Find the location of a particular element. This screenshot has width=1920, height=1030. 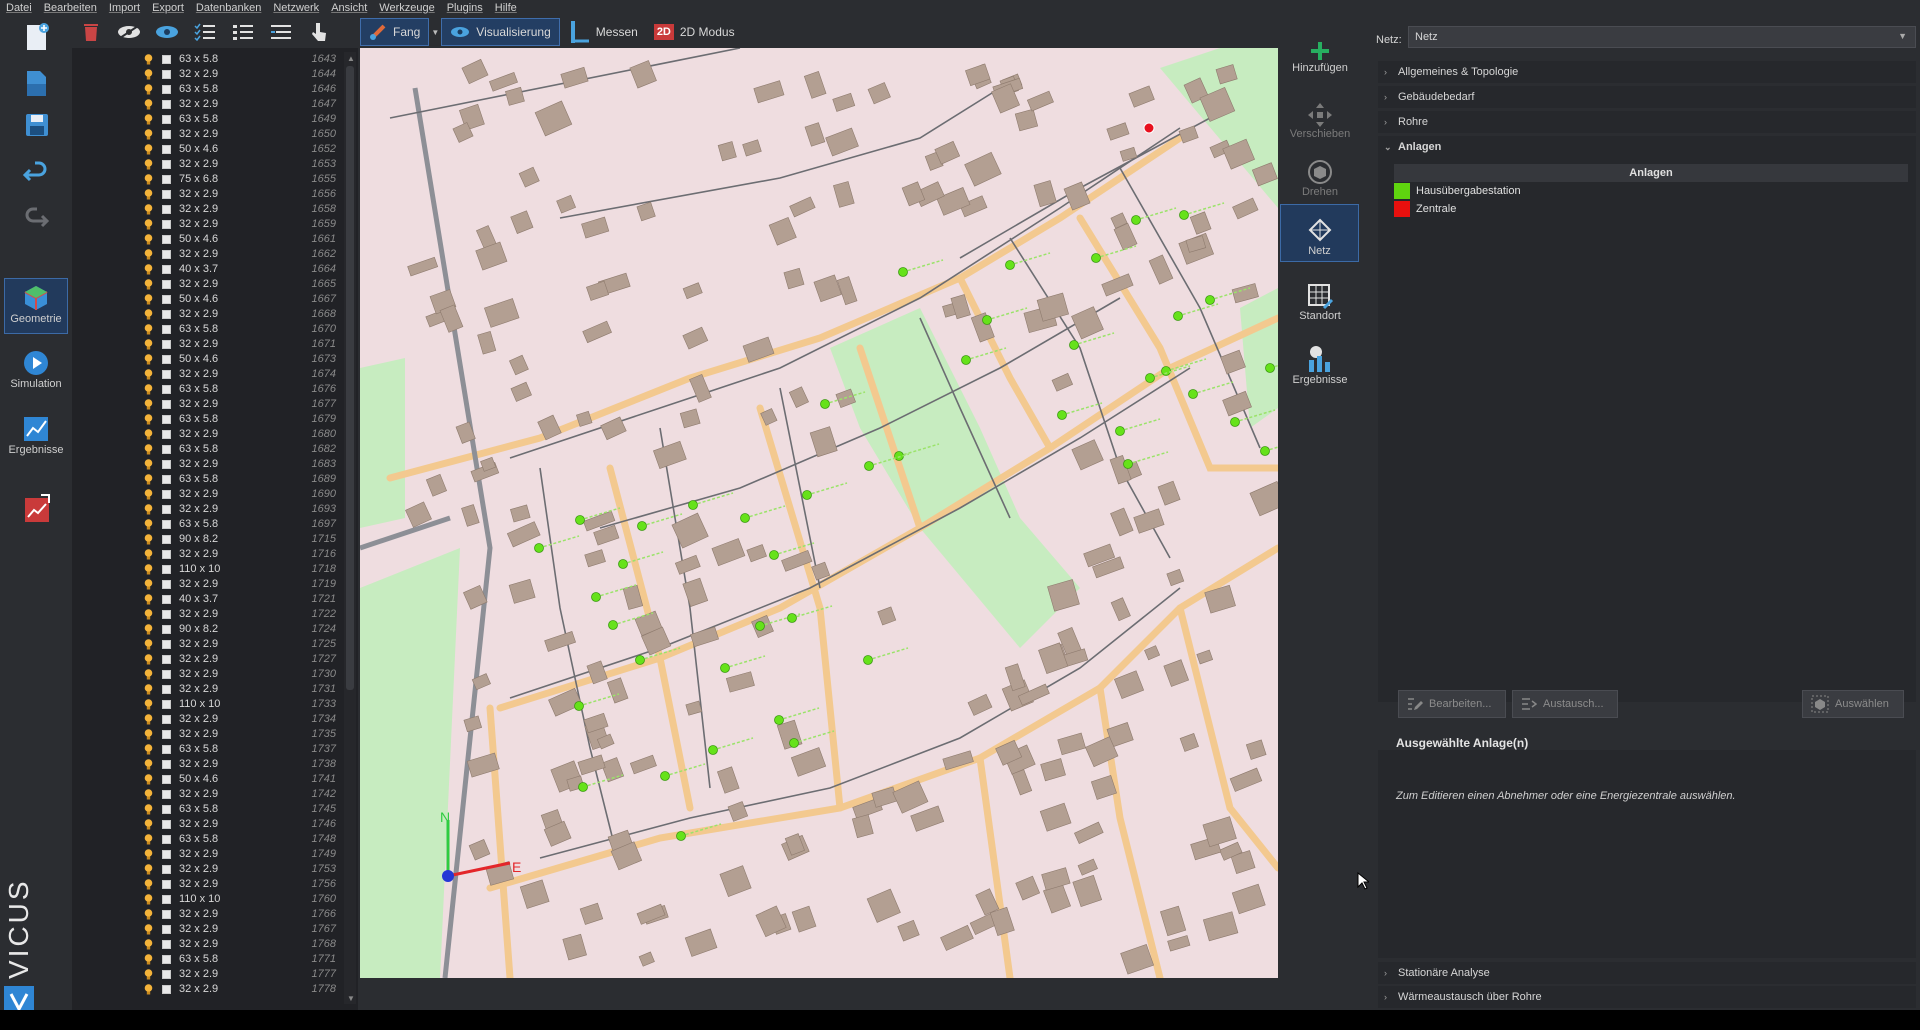

tree-row: 110 x 10 1733 is located at coordinates (208, 704).